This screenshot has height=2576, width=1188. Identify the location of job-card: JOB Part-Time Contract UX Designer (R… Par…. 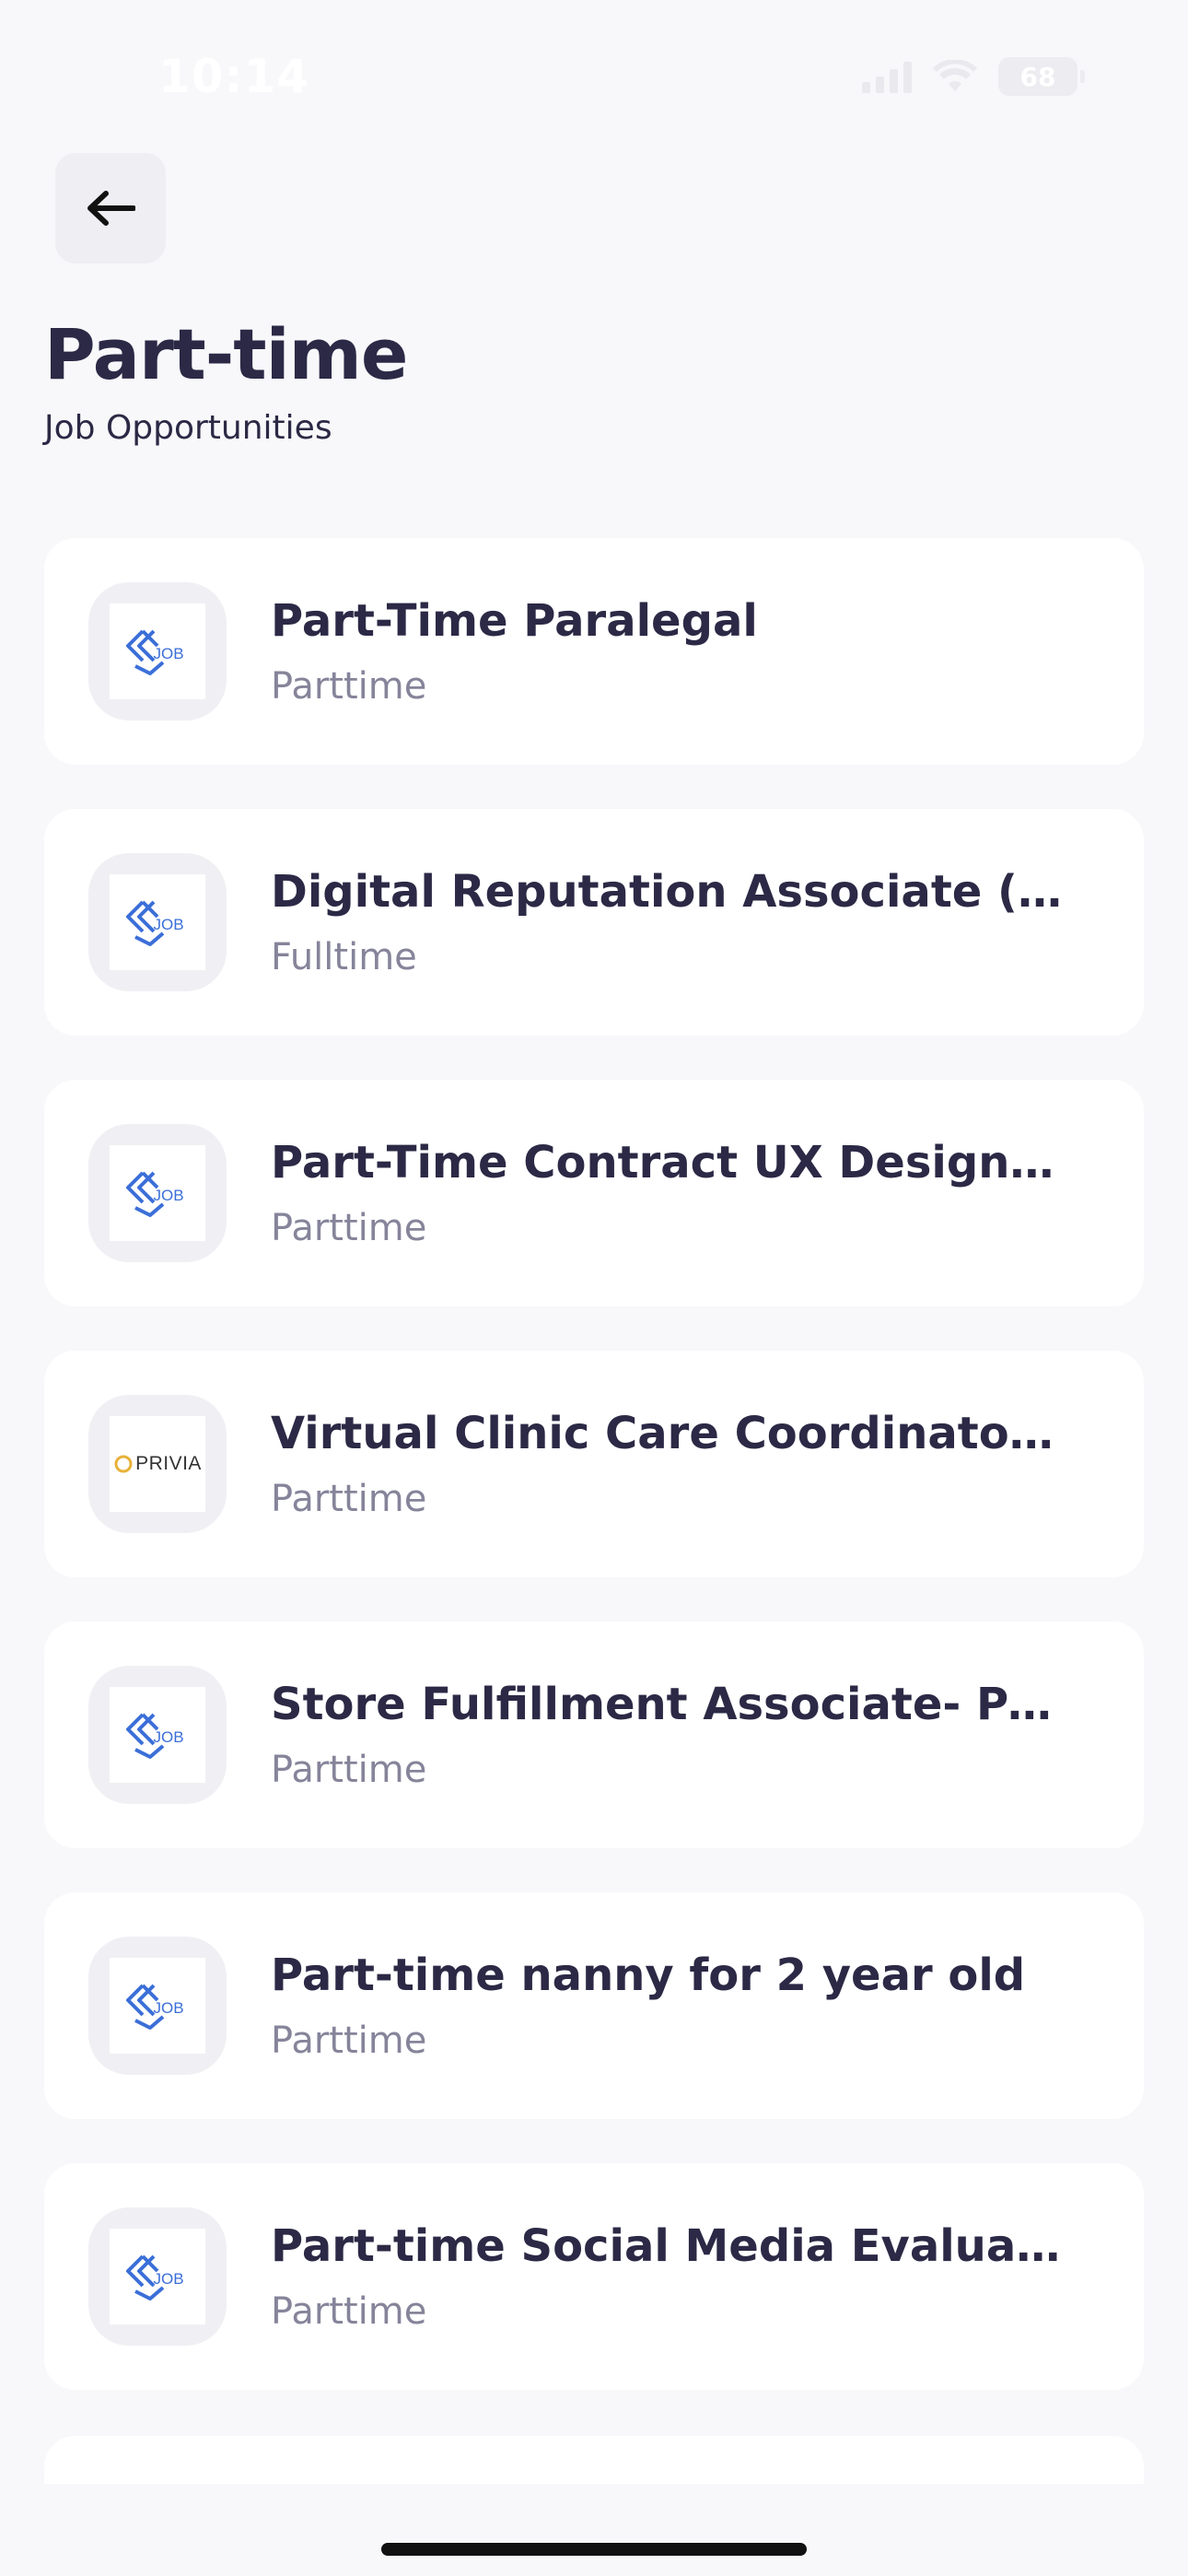
(594, 1193).